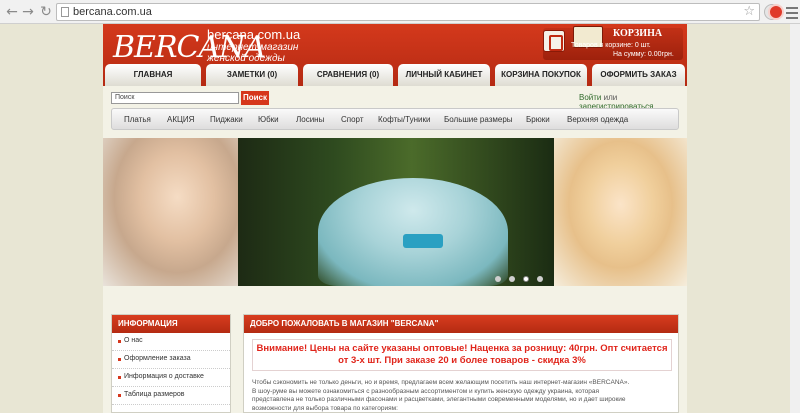 The image size is (800, 413). Describe the element at coordinates (153, 75) in the screenshot. I see `tab-home: ГЛАВНАЯ` at that location.